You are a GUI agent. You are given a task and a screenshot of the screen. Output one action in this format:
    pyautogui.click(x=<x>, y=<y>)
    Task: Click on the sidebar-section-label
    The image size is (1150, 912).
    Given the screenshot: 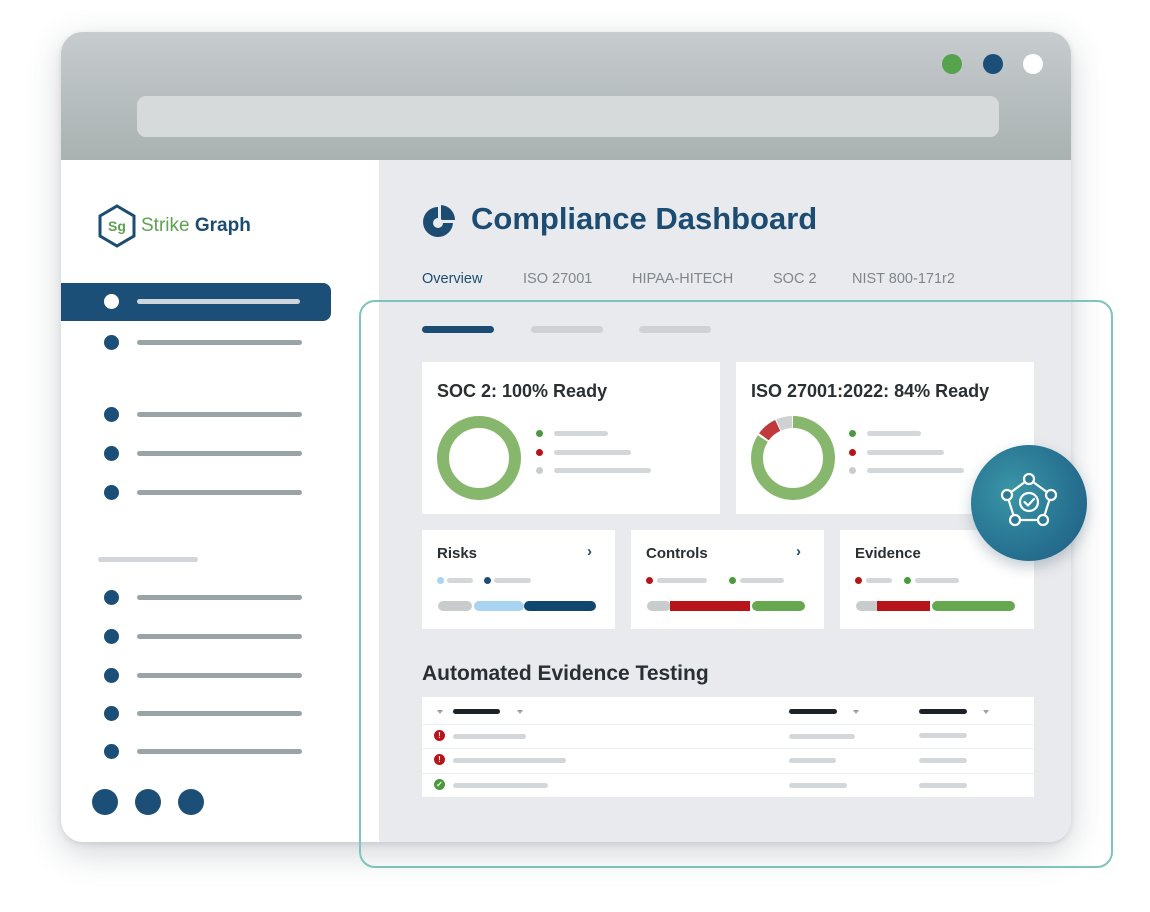 What is the action you would take?
    pyautogui.click(x=148, y=559)
    